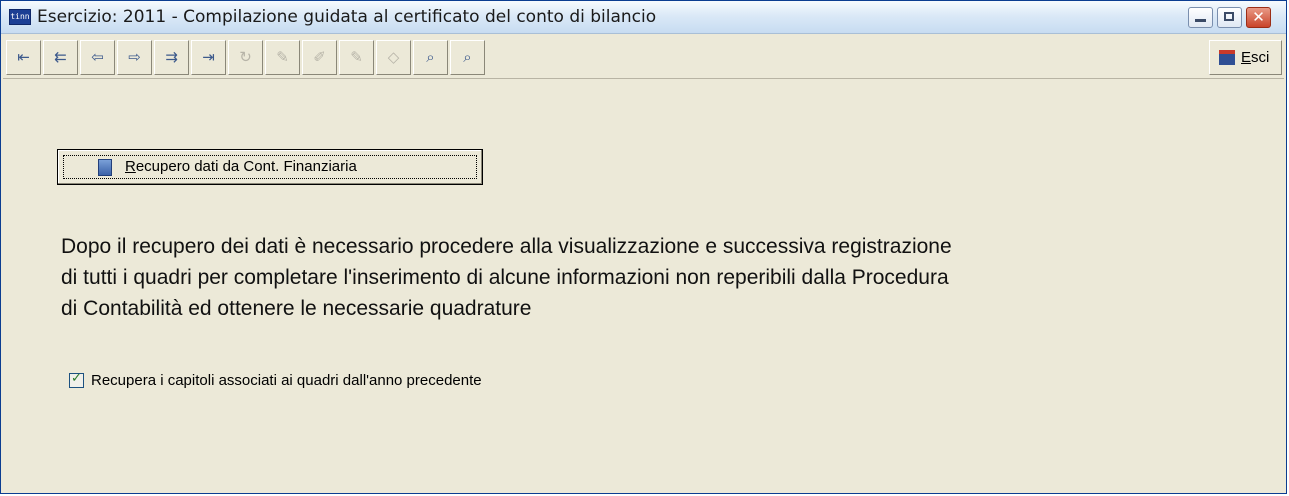  What do you see at coordinates (643, 58) in the screenshot?
I see `toolbar: ⇤ ⇇ ⇦ ⇨ ⇉ ⇥ ↻ ✎ ✐ ✎ ◇ ⌕ ⌕ Esci` at bounding box center [643, 58].